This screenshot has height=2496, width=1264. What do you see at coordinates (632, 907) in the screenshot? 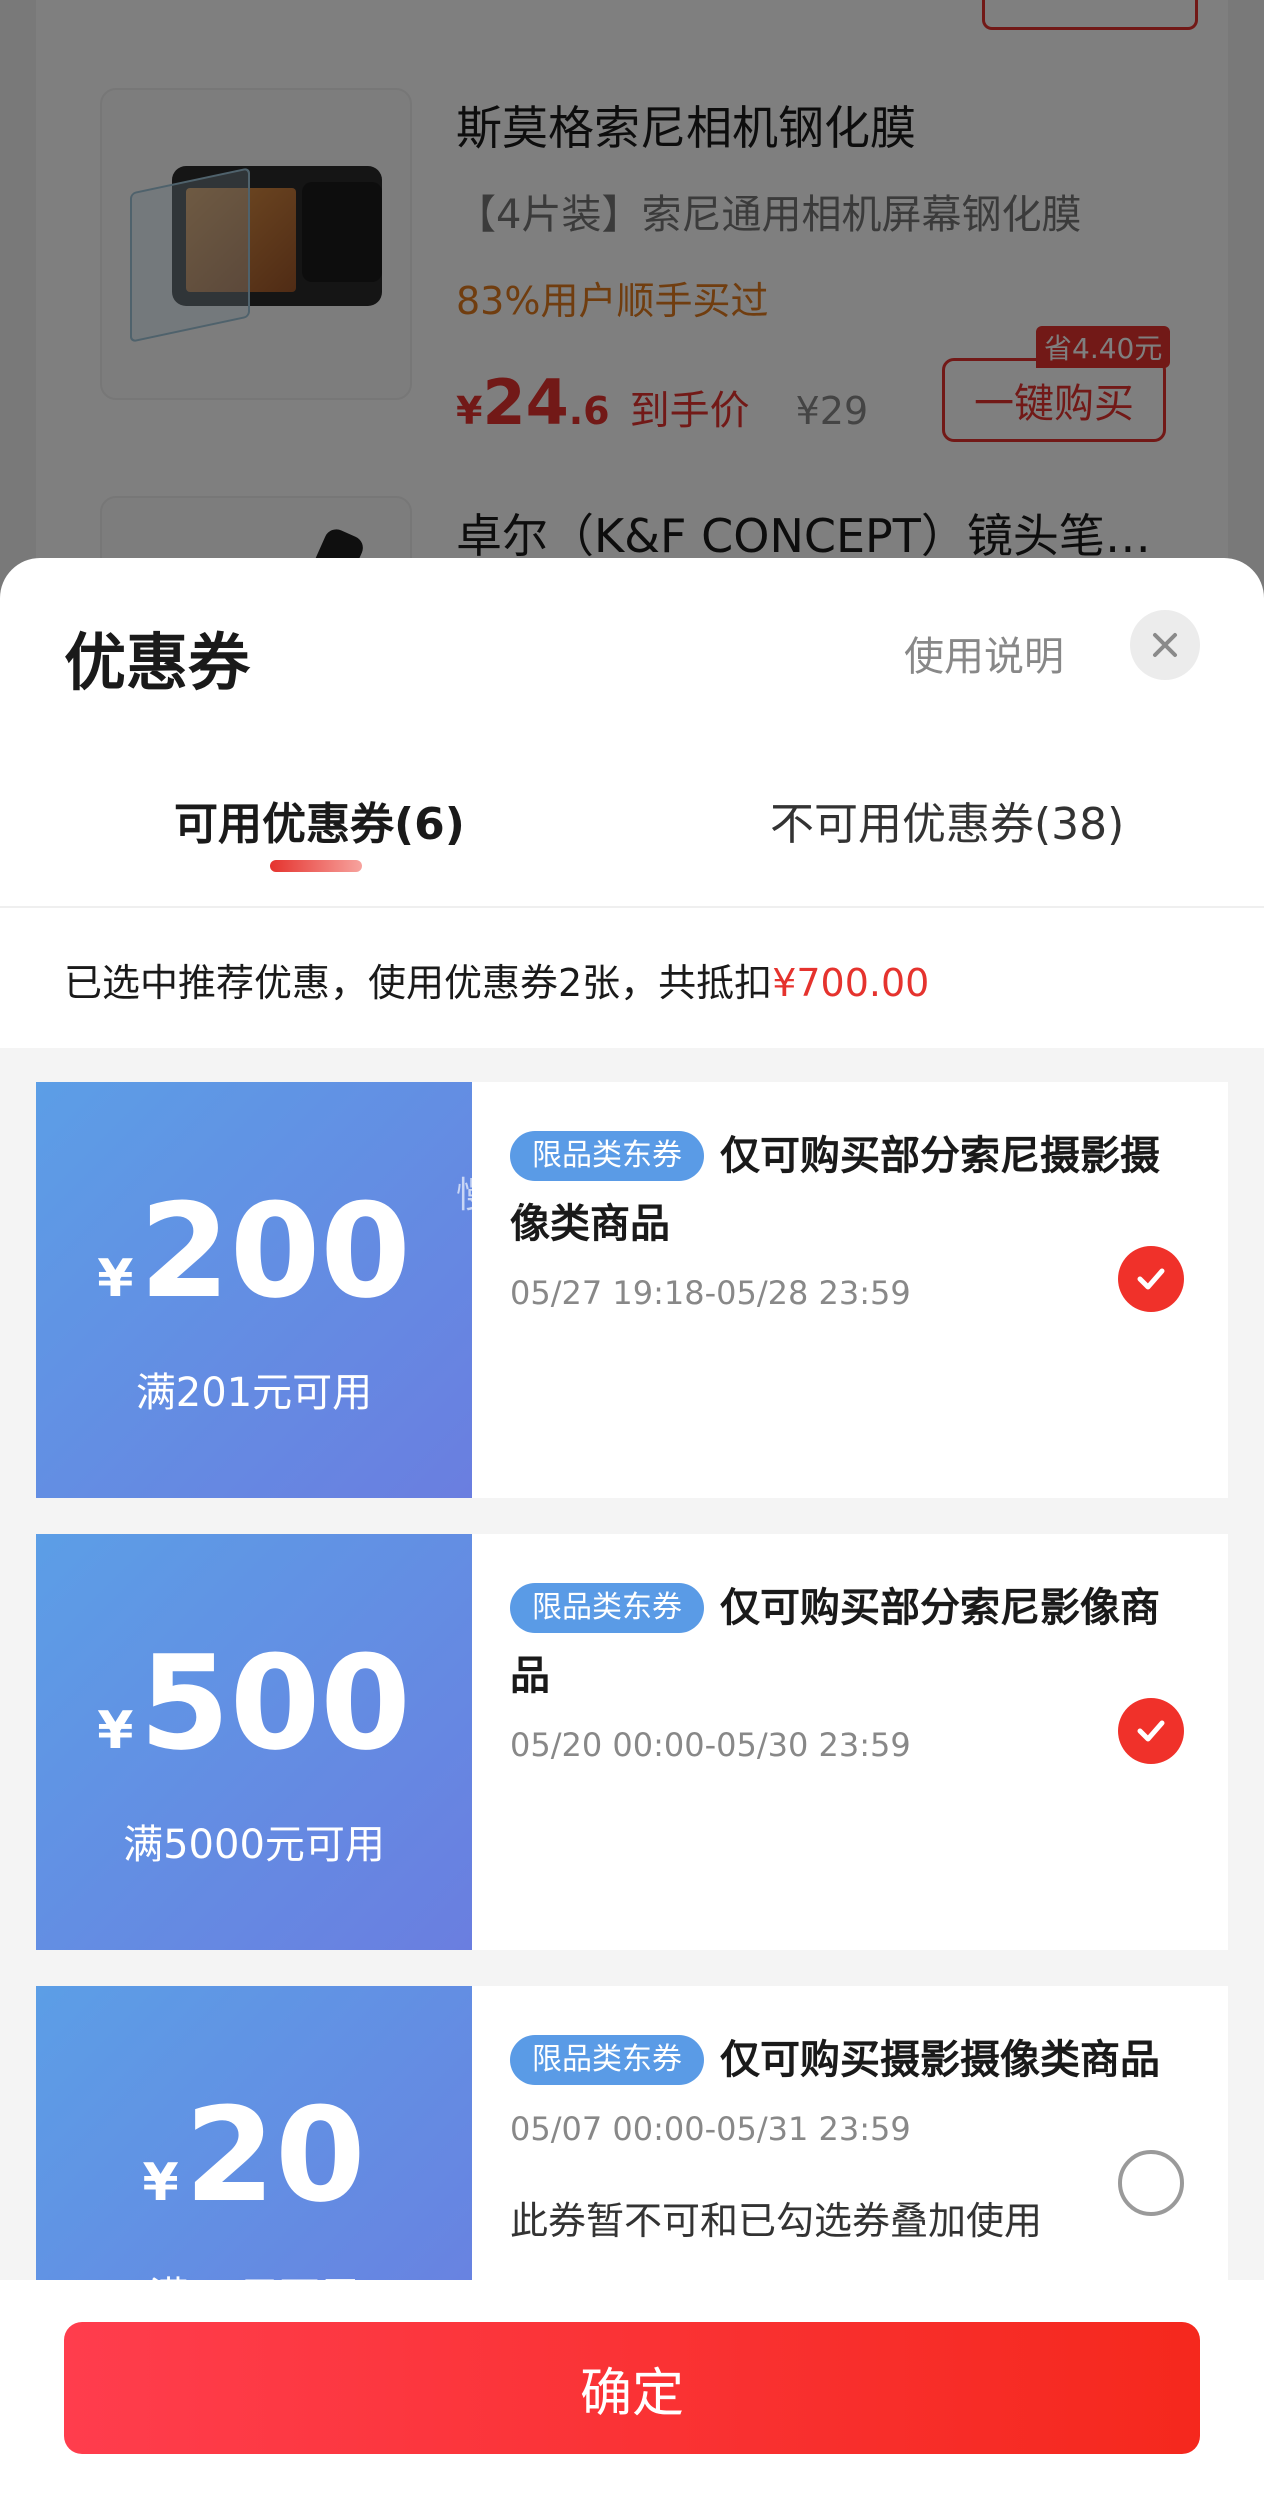
I see `tabs-divider` at bounding box center [632, 907].